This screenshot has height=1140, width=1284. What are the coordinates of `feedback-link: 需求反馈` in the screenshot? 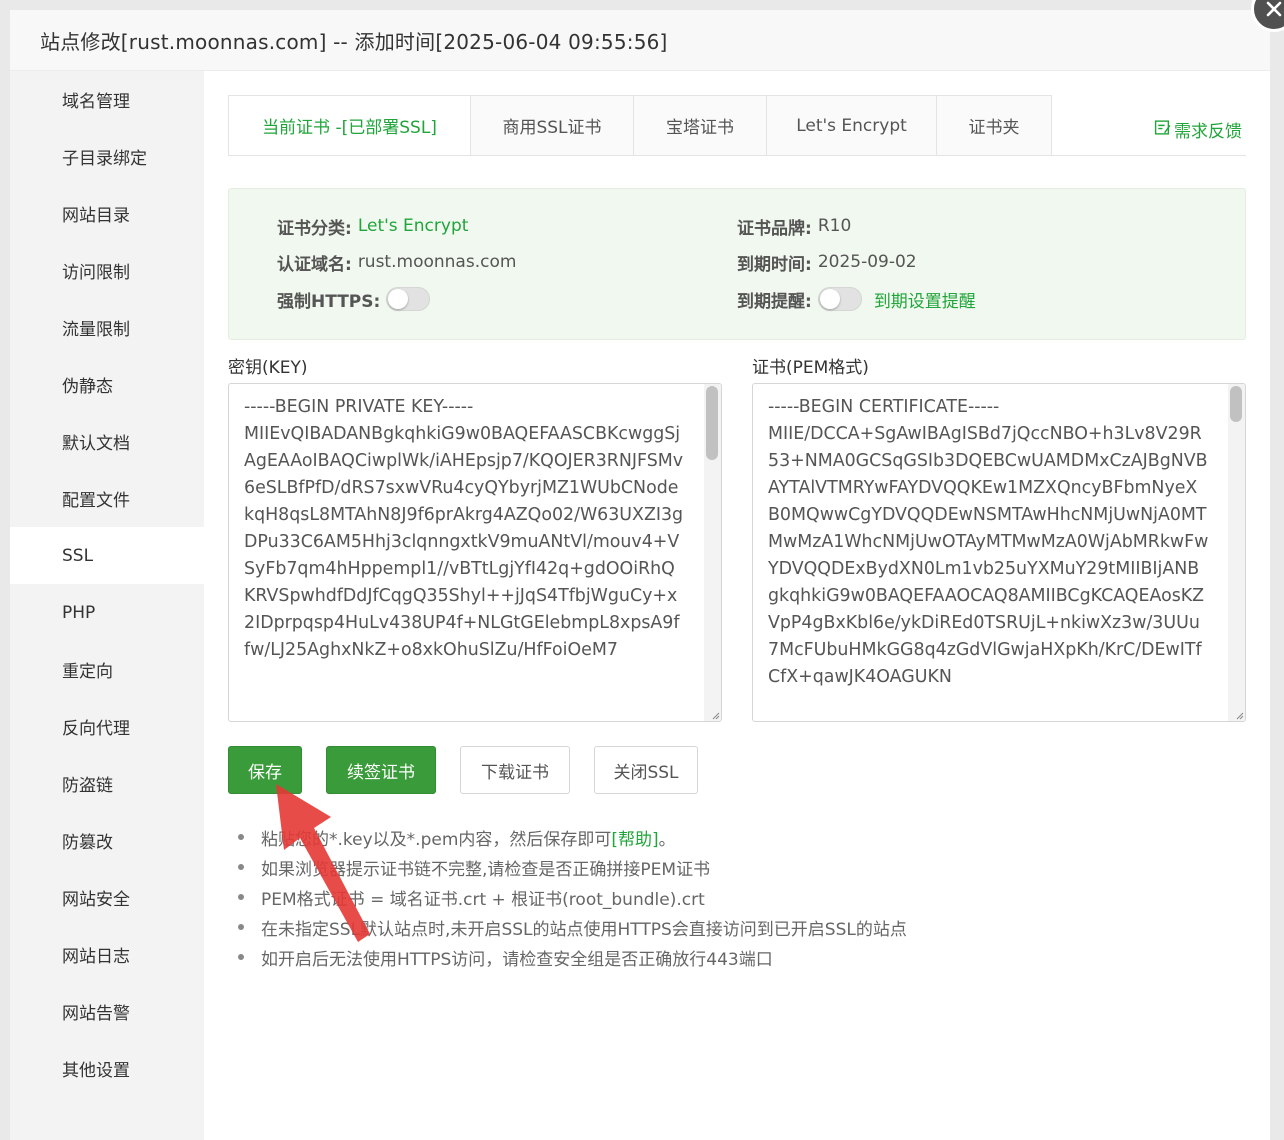 It's located at (1198, 129).